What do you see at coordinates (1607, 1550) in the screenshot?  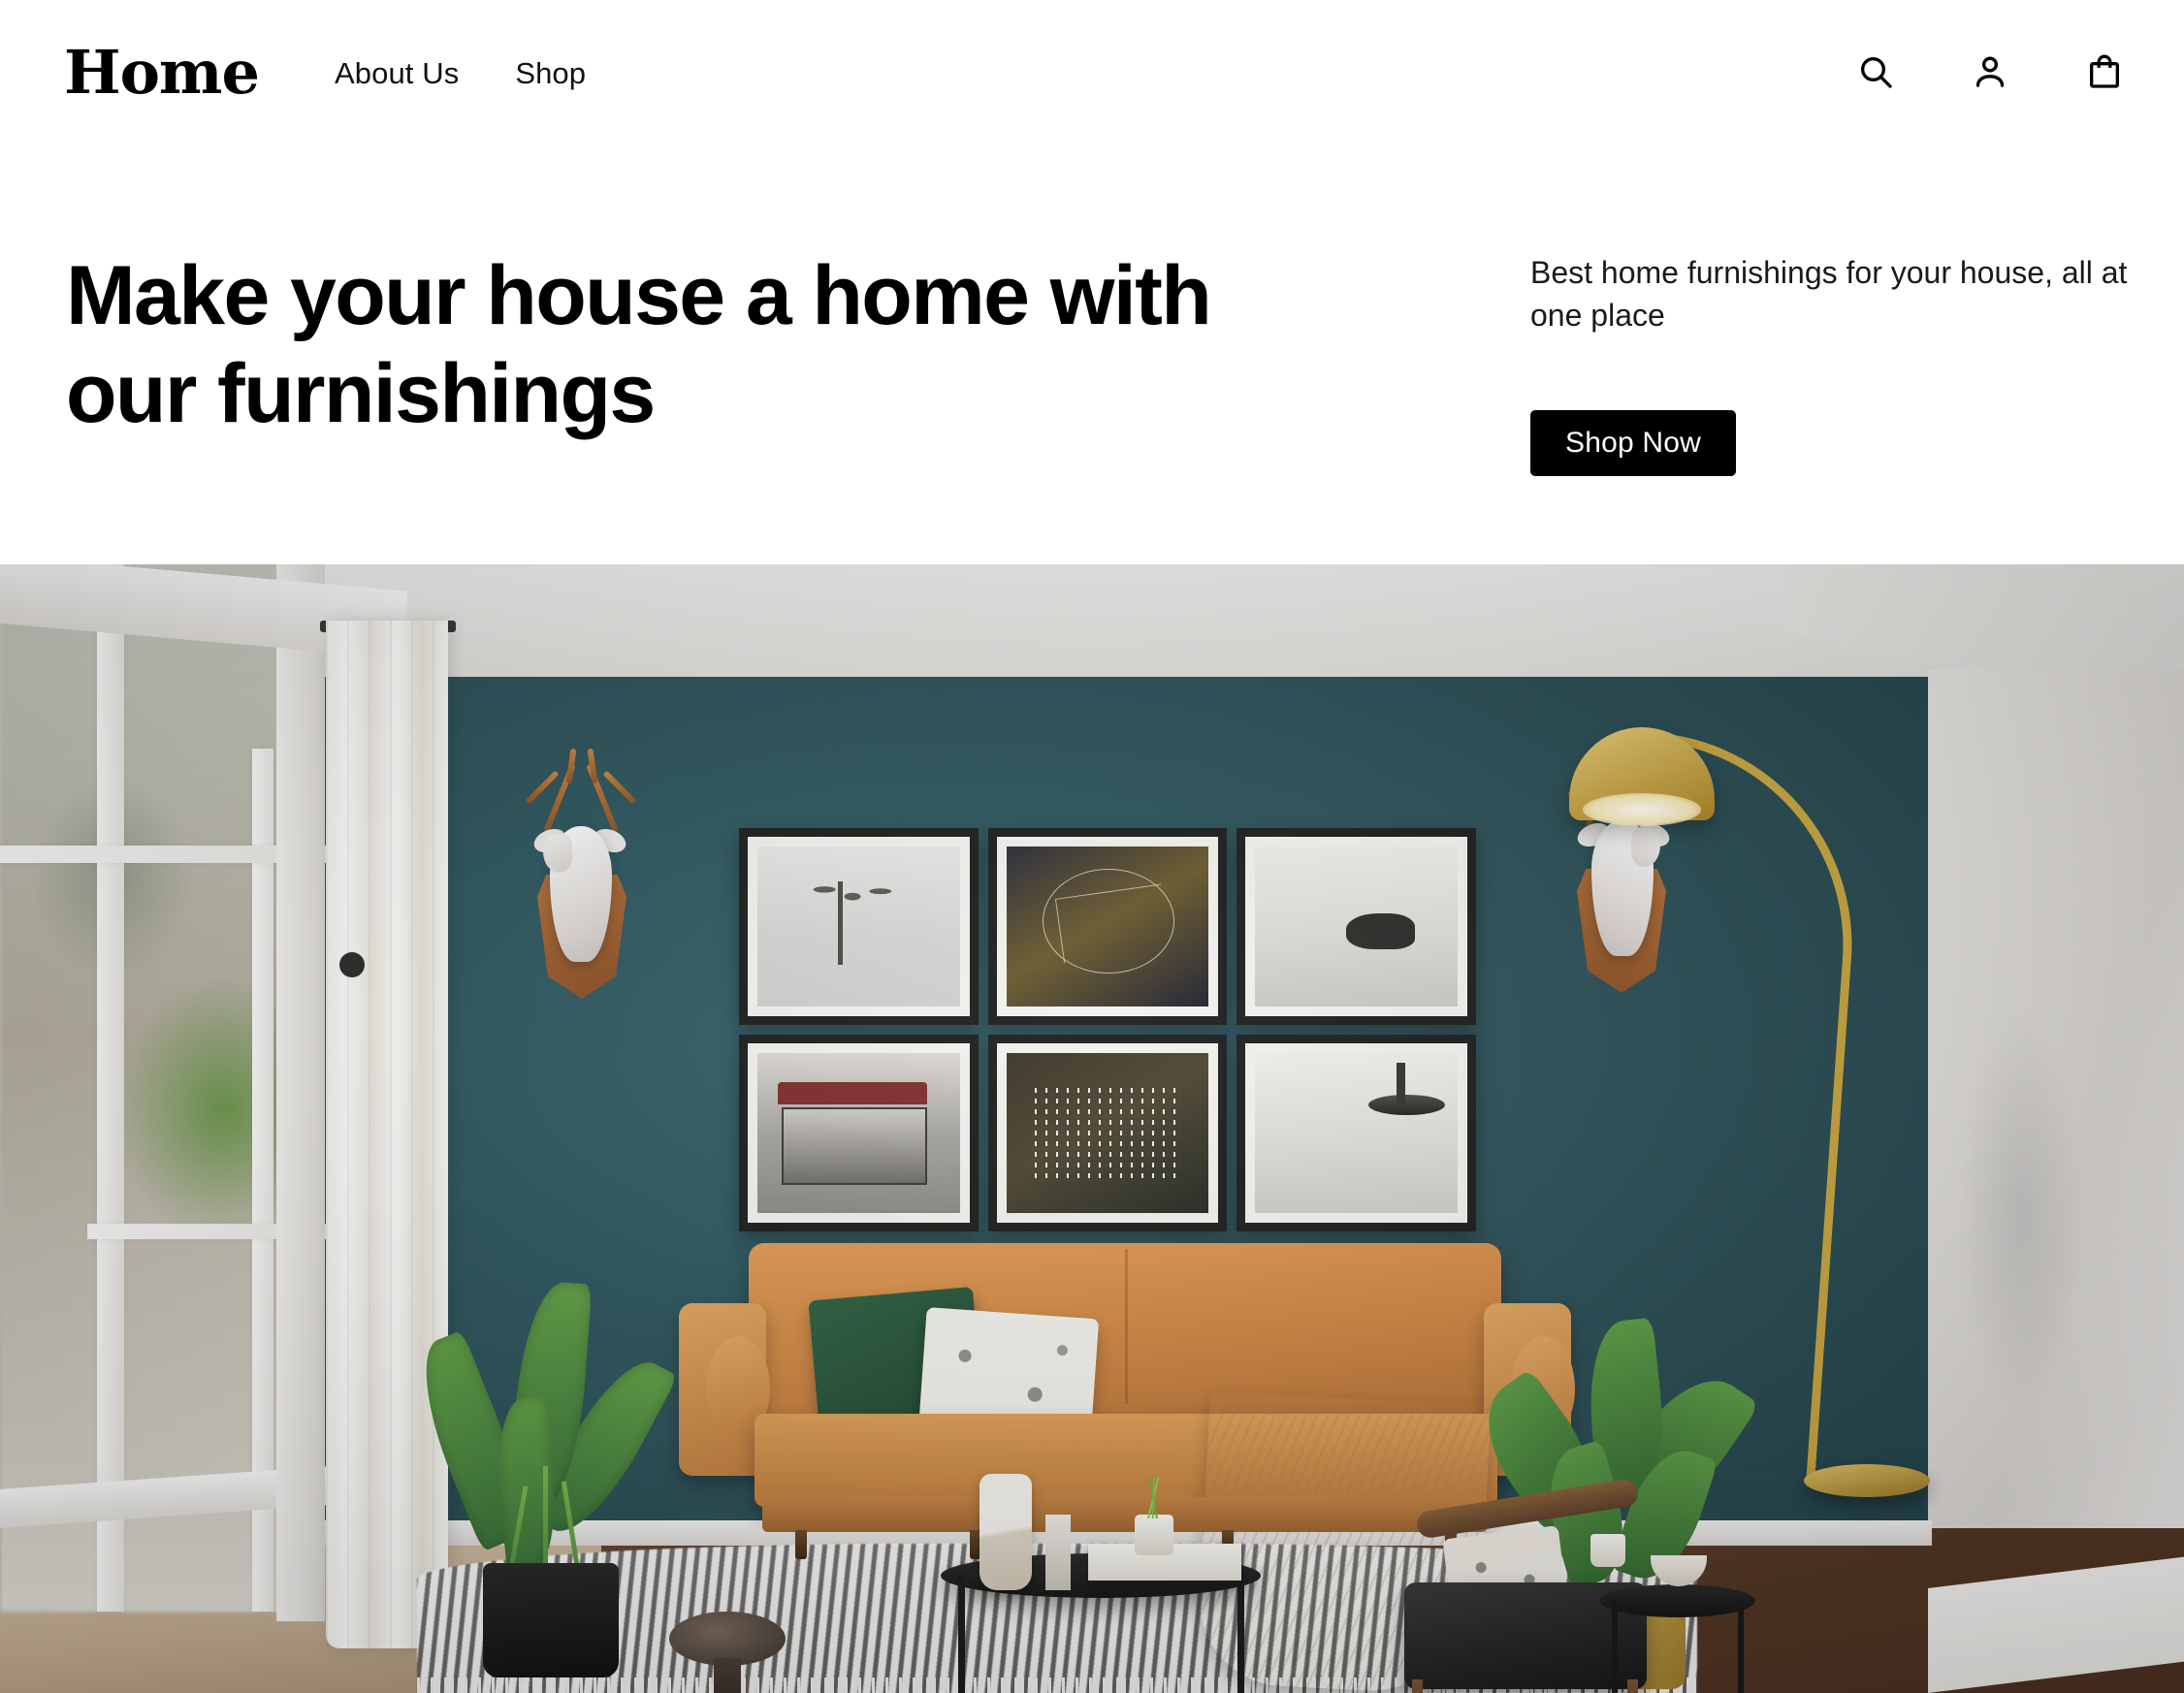 I see `mug` at bounding box center [1607, 1550].